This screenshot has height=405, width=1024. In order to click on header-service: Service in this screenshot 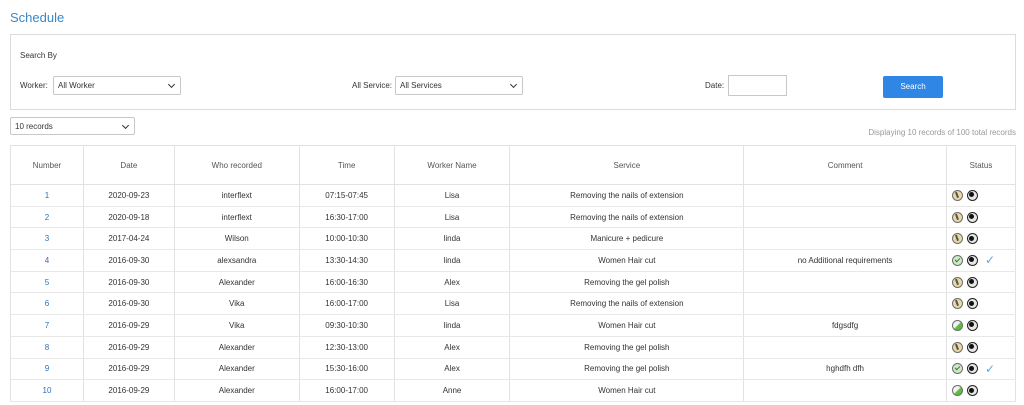, I will do `click(627, 165)`.